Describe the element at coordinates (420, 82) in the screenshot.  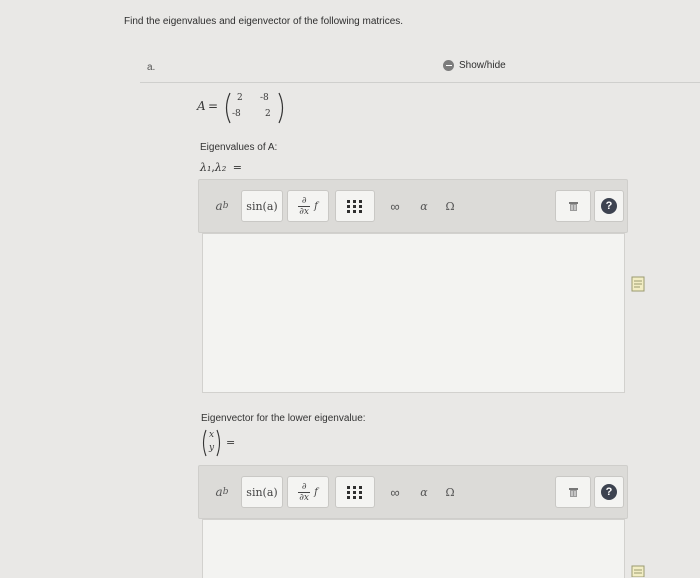
I see `part-divider` at that location.